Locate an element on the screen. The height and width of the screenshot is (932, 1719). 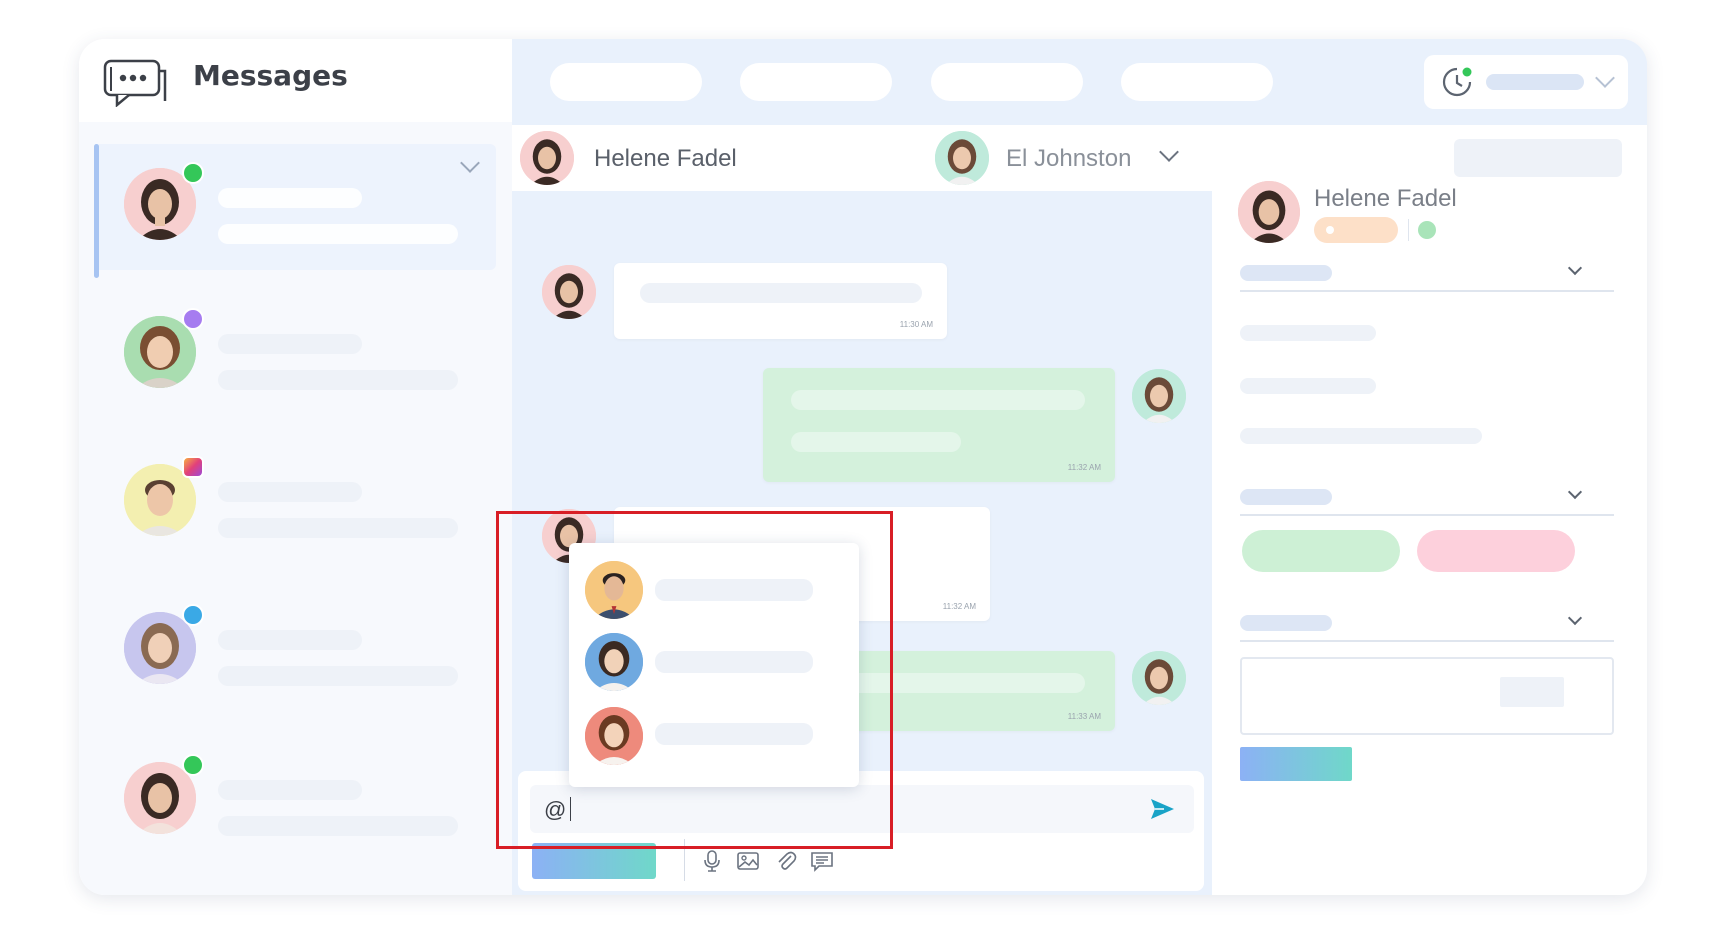
chat-header: Helene Fadel El Johnston is located at coordinates (862, 158).